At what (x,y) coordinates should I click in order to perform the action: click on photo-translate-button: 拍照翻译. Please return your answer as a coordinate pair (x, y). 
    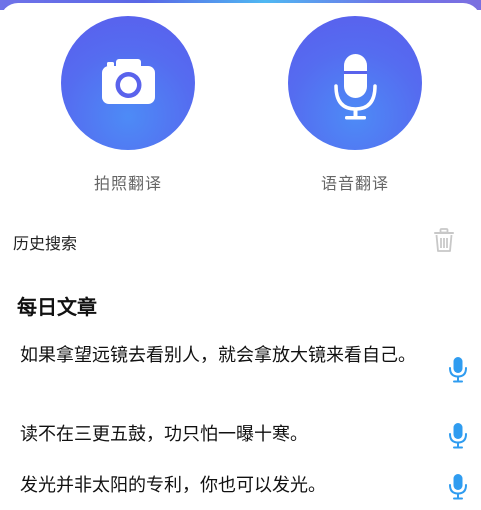
    Looking at the image, I should click on (126, 103).